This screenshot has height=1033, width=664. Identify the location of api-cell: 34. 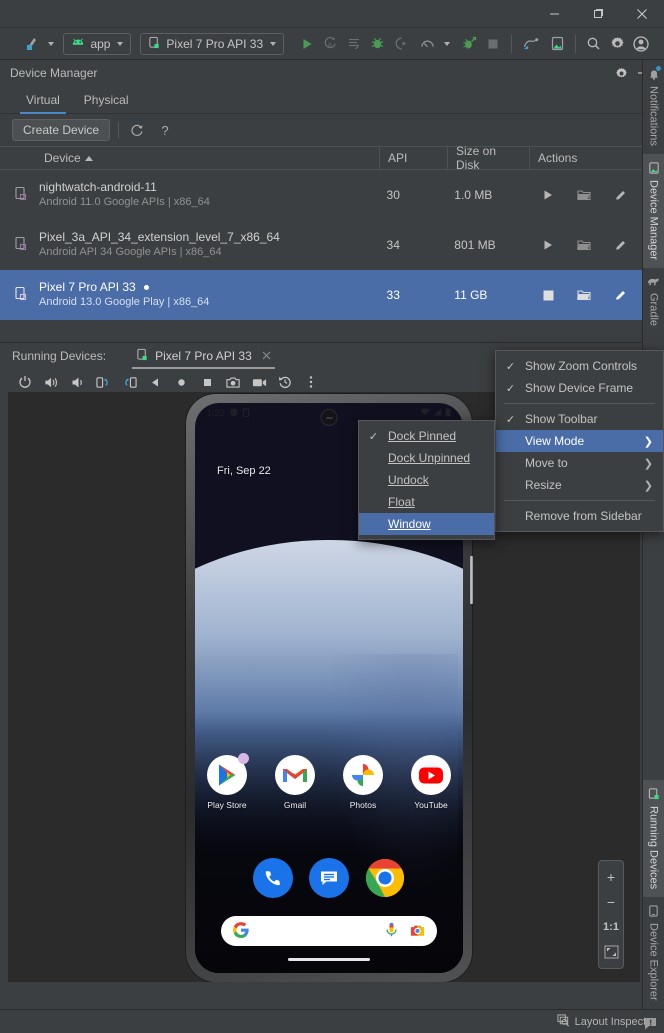
(393, 245).